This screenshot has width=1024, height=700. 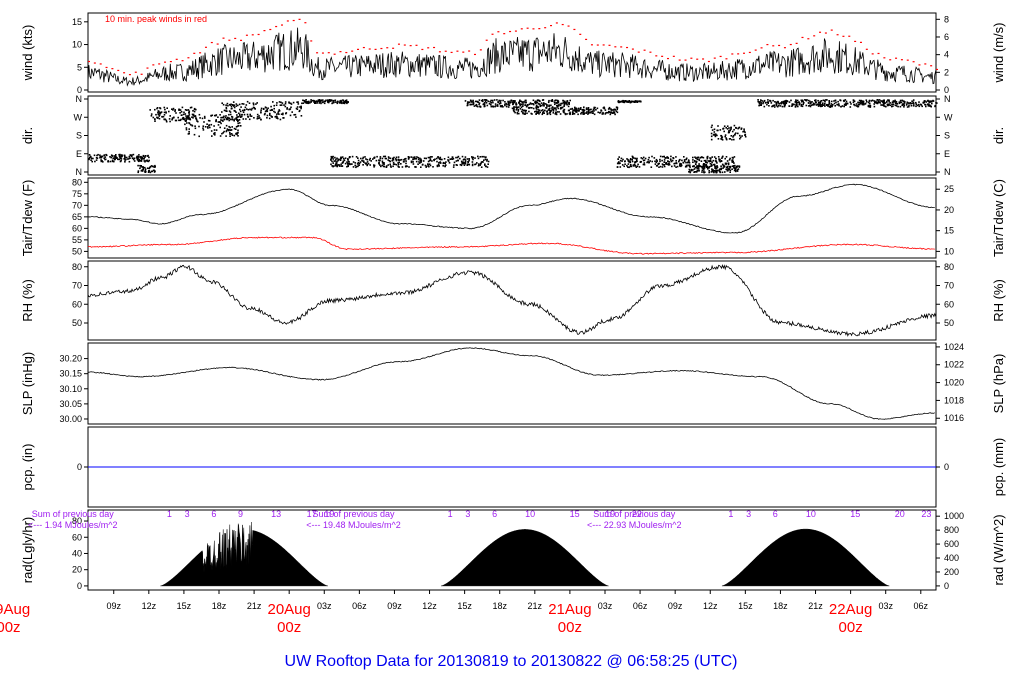 I want to click on y-tick-label-right: S, so click(x=947, y=136).